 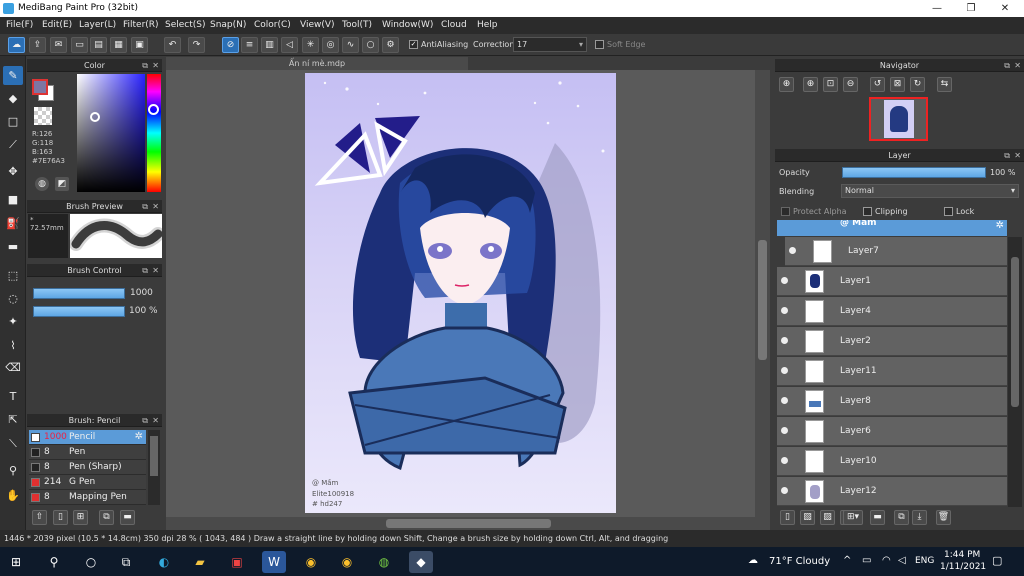 I want to click on duplicate-layer-icon: ⧉, so click(x=901, y=517).